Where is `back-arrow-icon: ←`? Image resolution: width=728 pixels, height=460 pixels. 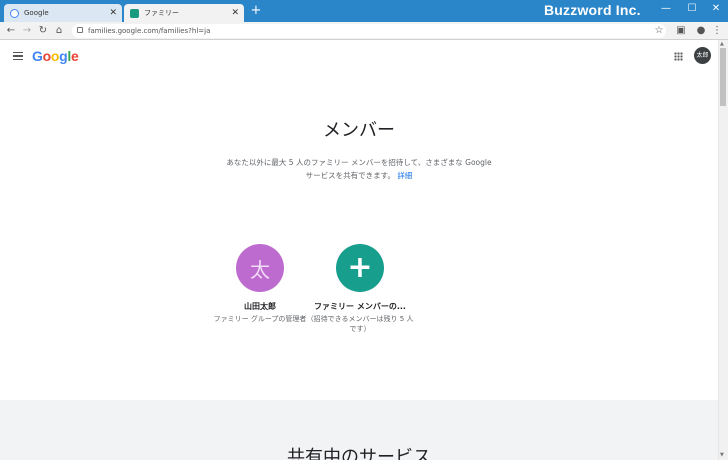 back-arrow-icon: ← is located at coordinates (11, 31).